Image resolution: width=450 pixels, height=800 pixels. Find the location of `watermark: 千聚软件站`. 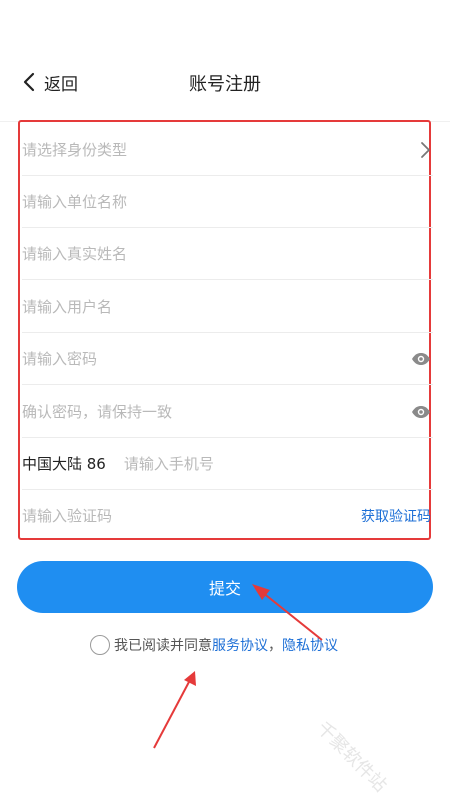

watermark: 千聚软件站 is located at coordinates (351, 757).